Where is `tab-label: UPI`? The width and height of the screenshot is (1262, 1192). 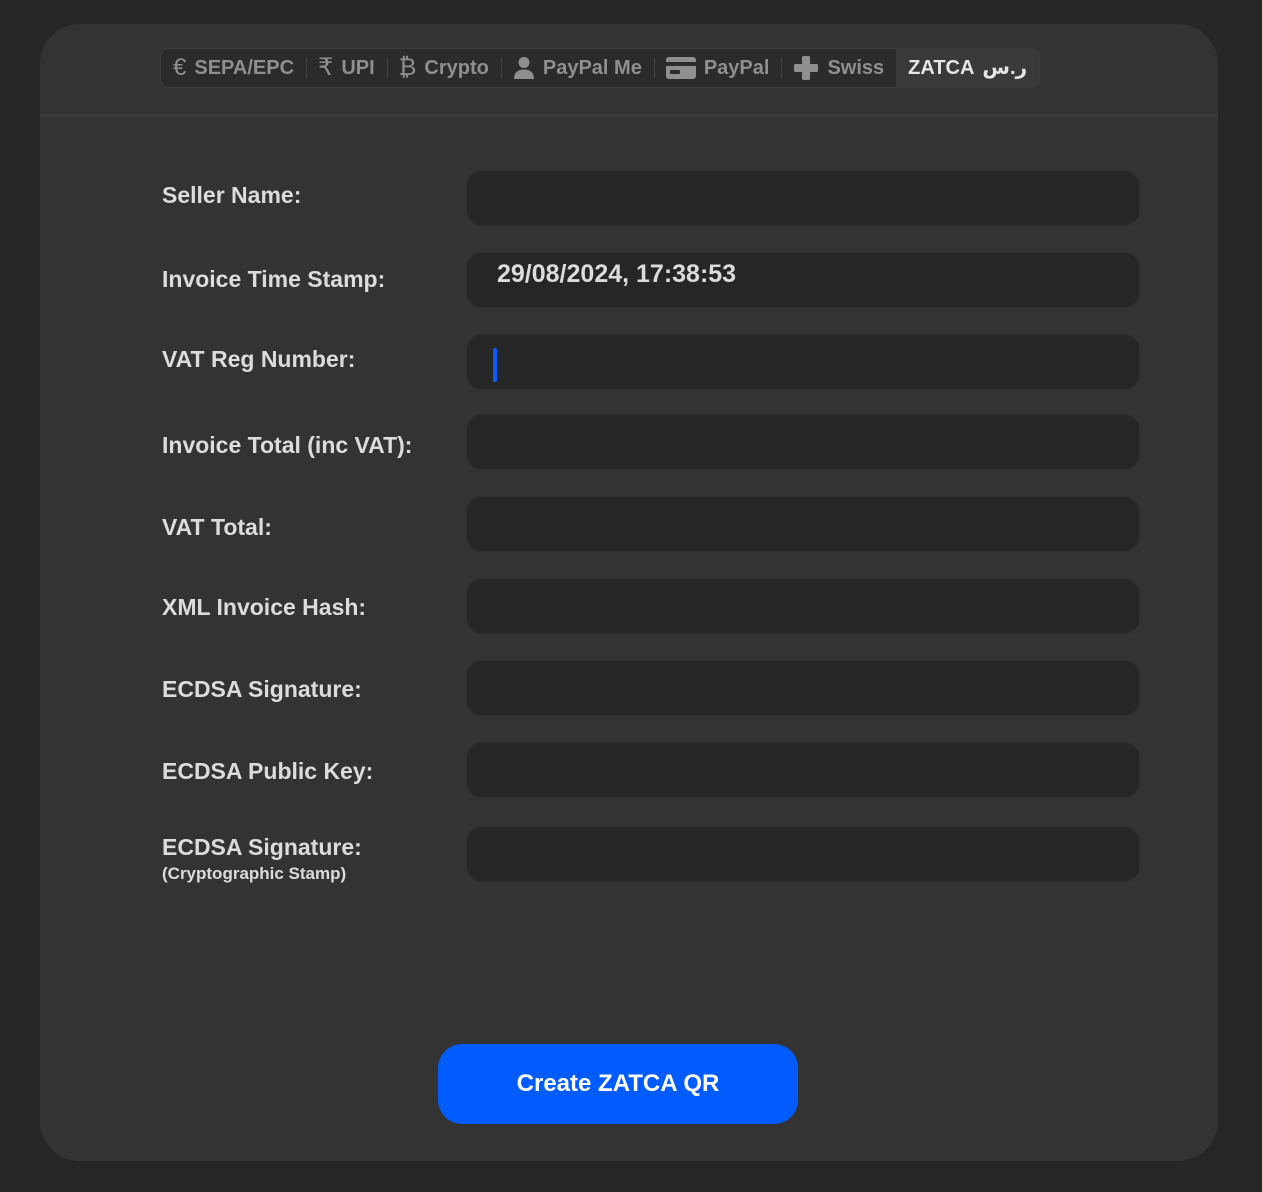 tab-label: UPI is located at coordinates (358, 67).